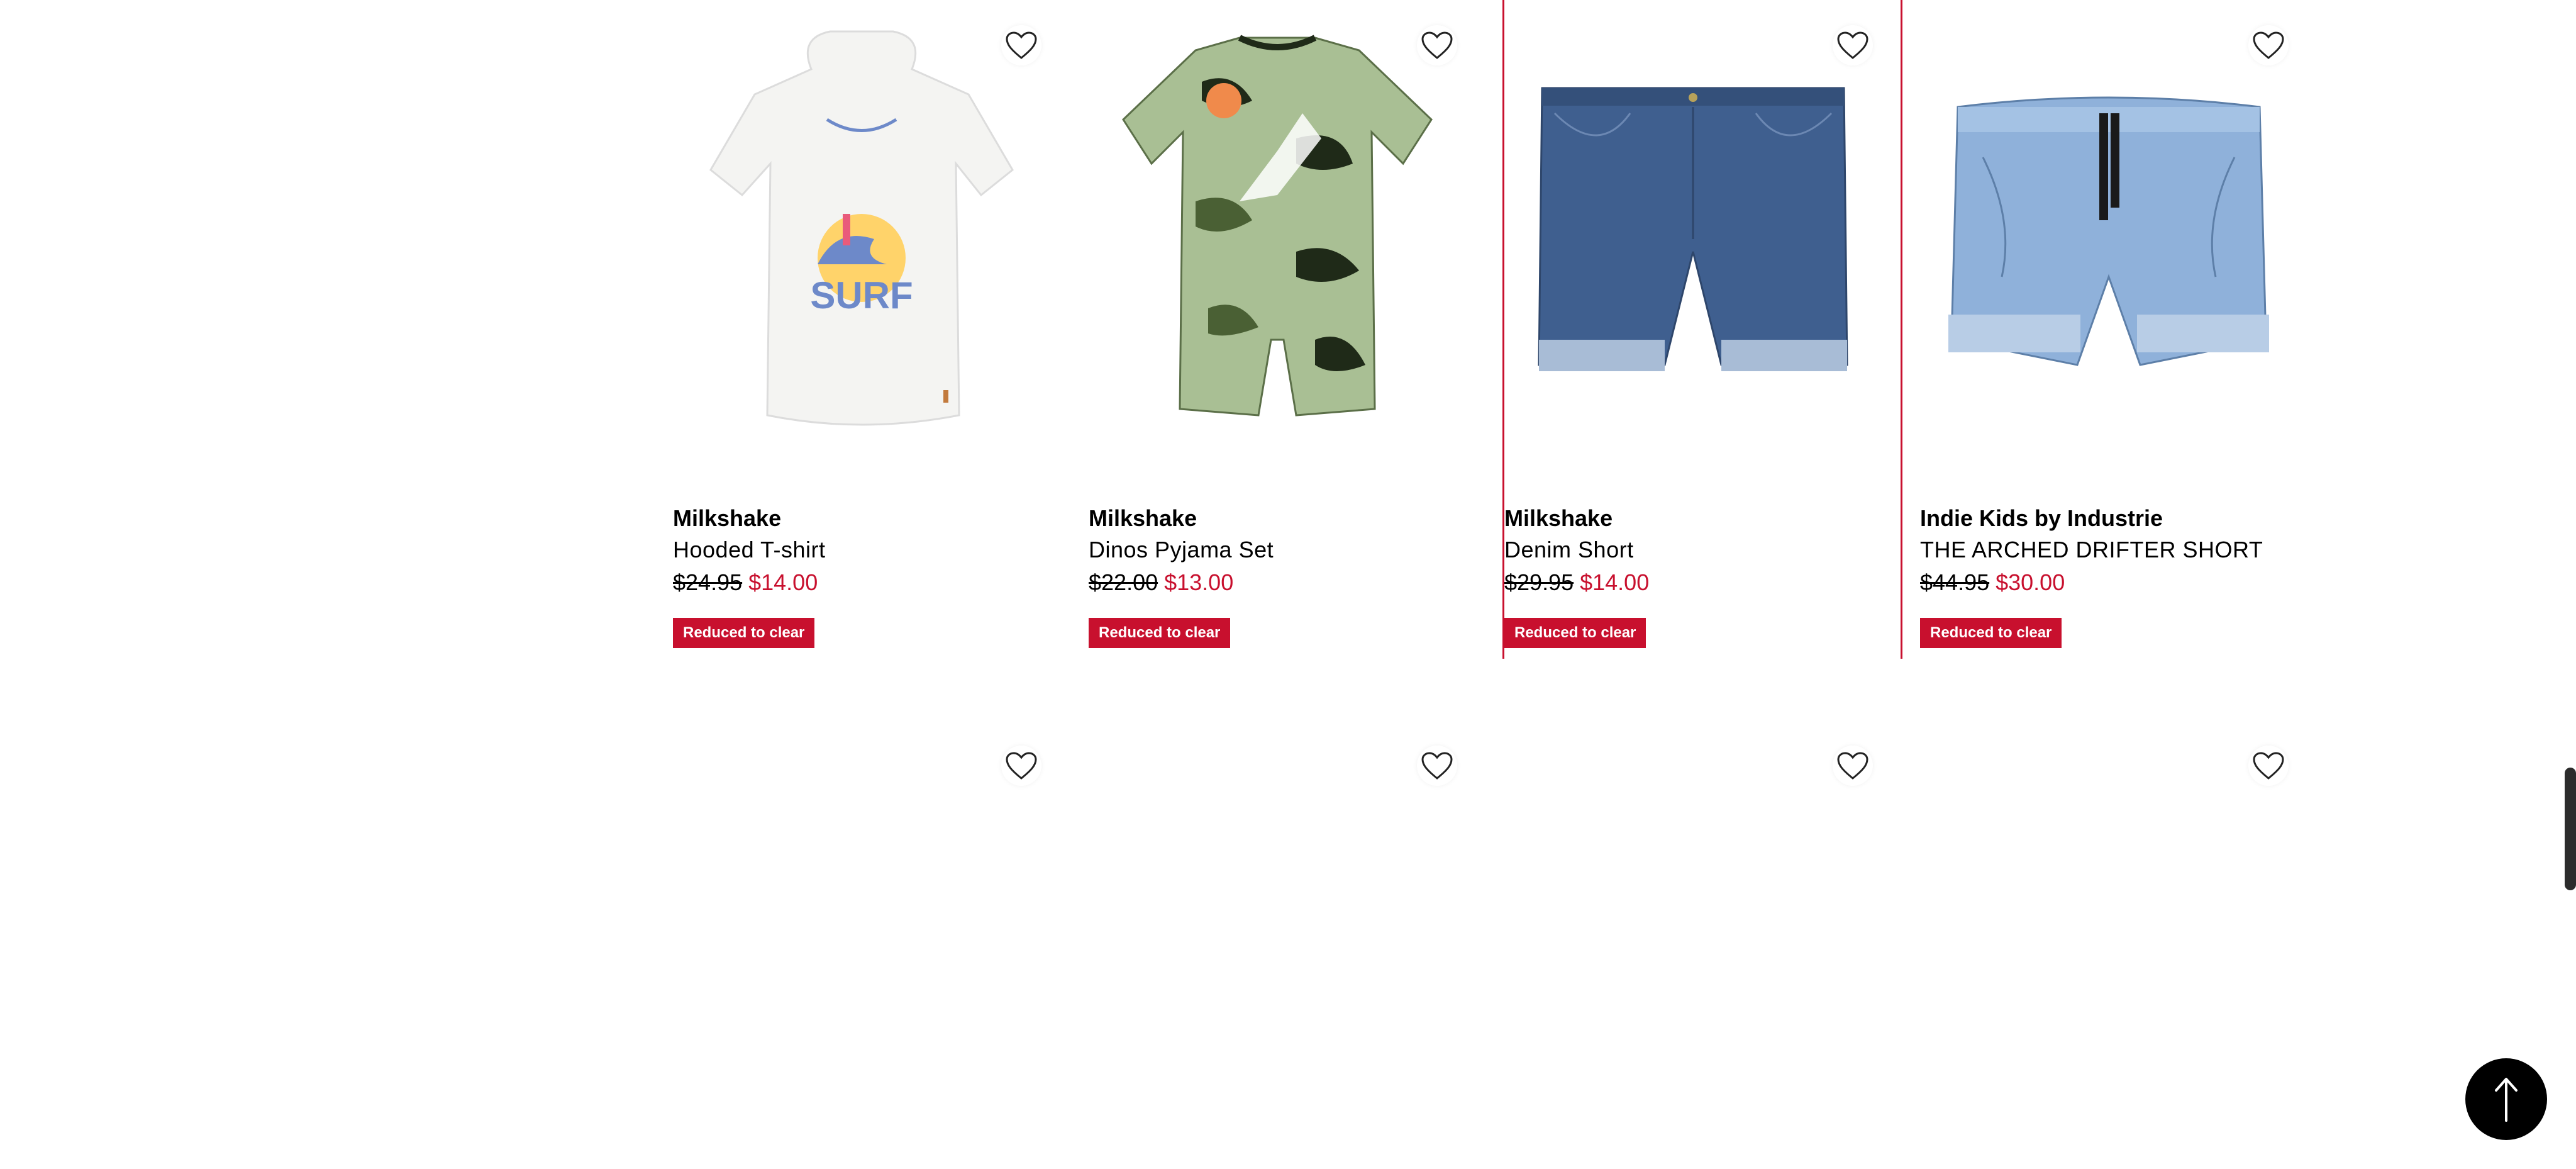 The width and height of the screenshot is (2576, 1169). Describe the element at coordinates (1123, 582) in the screenshot. I see `original-price: $22.00` at that location.